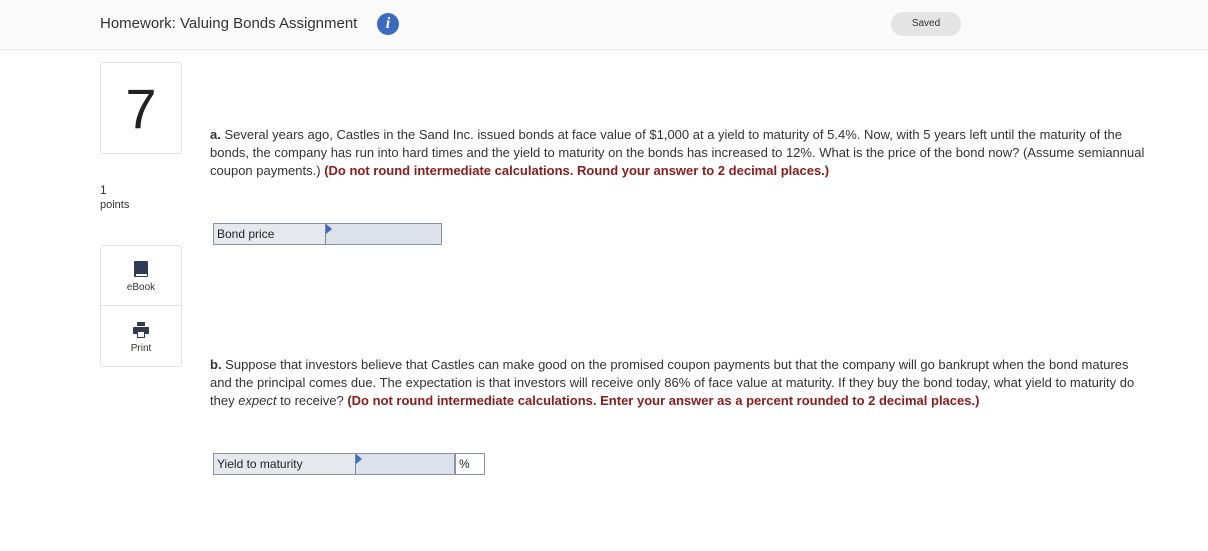 The image size is (1208, 551). I want to click on tools-panel: eBook Print, so click(141, 306).